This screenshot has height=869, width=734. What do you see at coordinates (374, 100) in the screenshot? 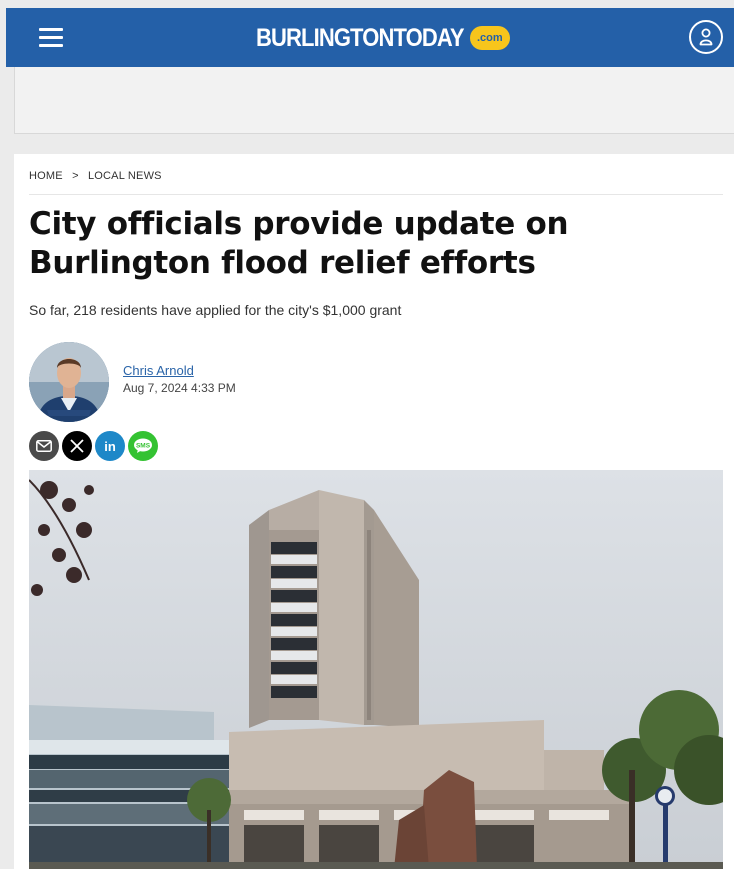
I see `ad-placeholder` at bounding box center [374, 100].